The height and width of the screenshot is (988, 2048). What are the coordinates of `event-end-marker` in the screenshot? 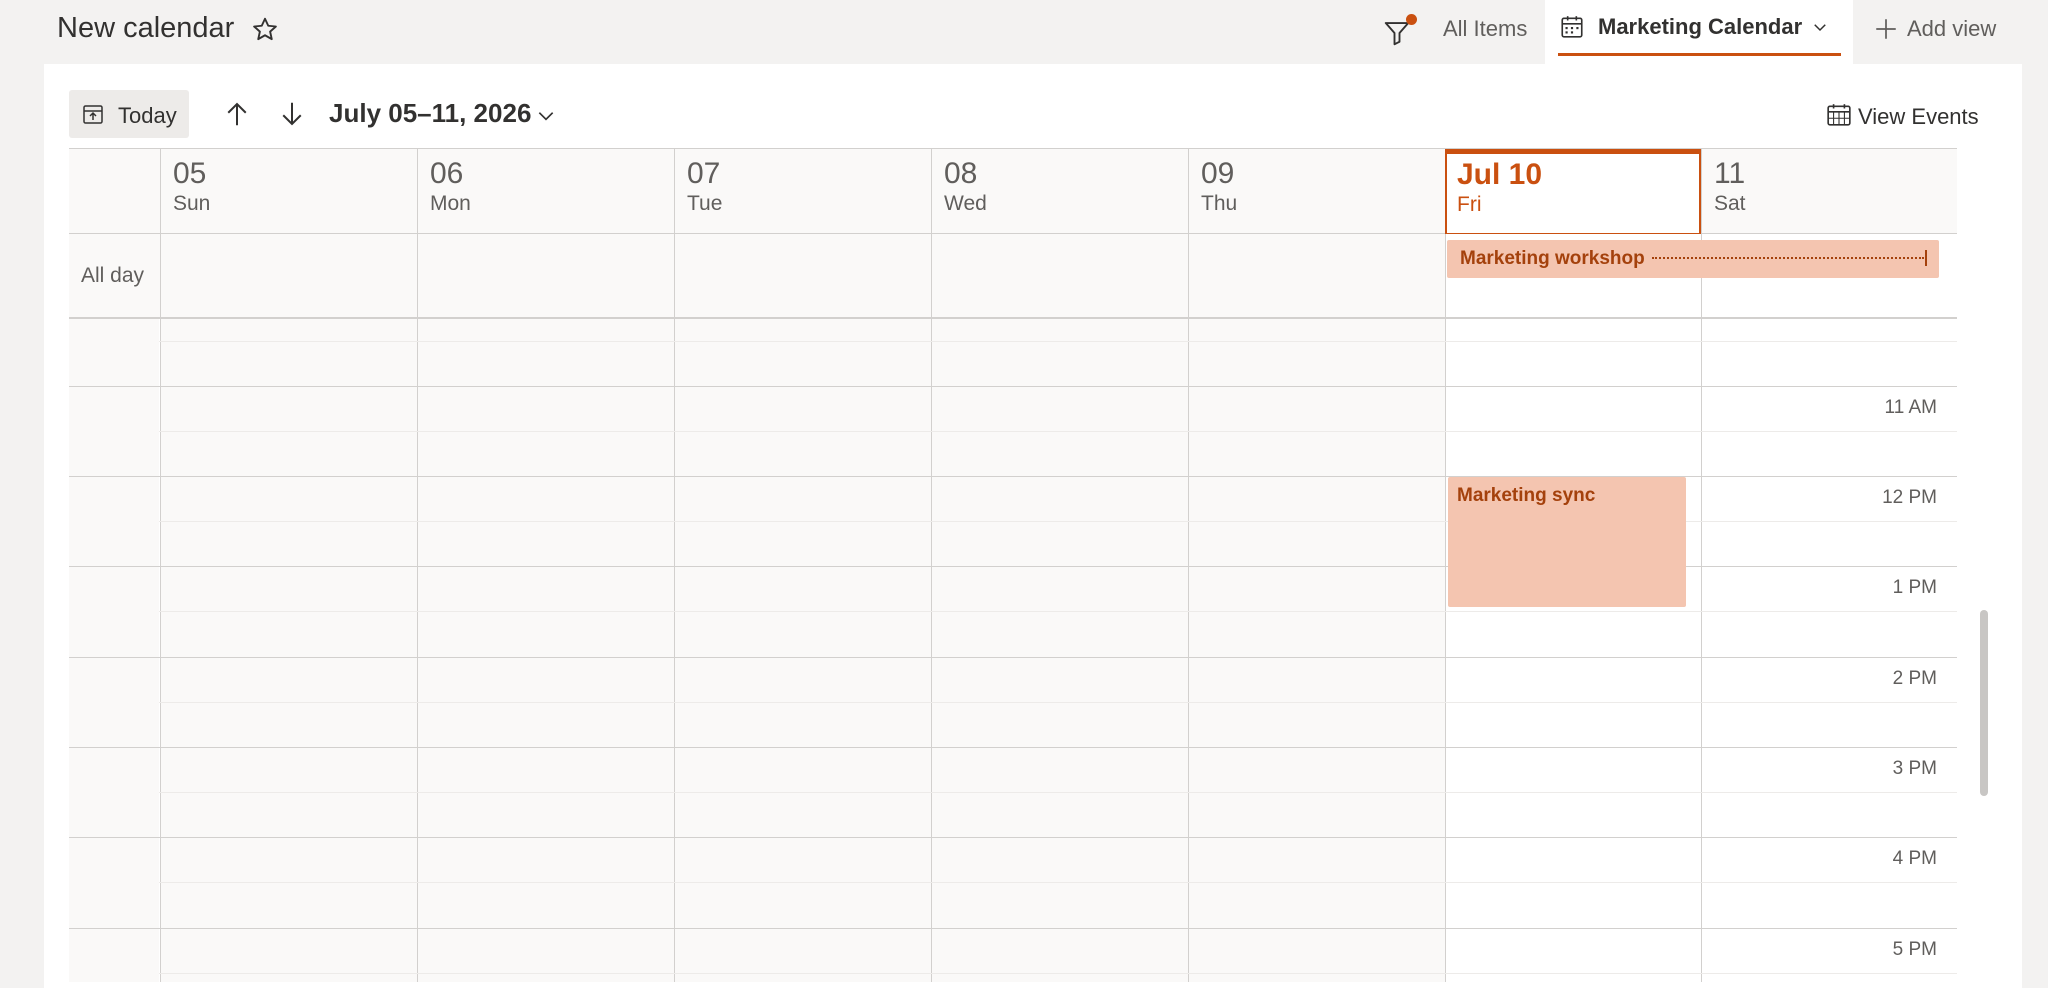 It's located at (1926, 258).